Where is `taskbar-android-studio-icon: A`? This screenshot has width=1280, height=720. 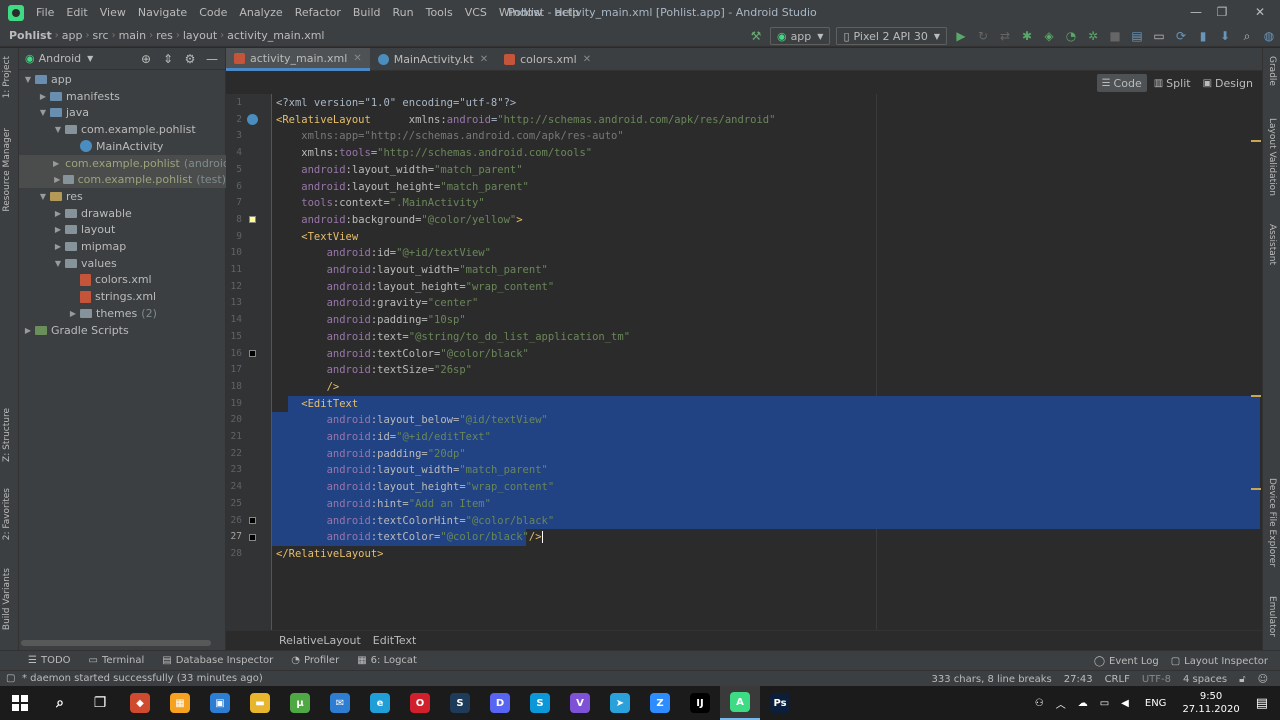
taskbar-android-studio-icon: A is located at coordinates (740, 703).